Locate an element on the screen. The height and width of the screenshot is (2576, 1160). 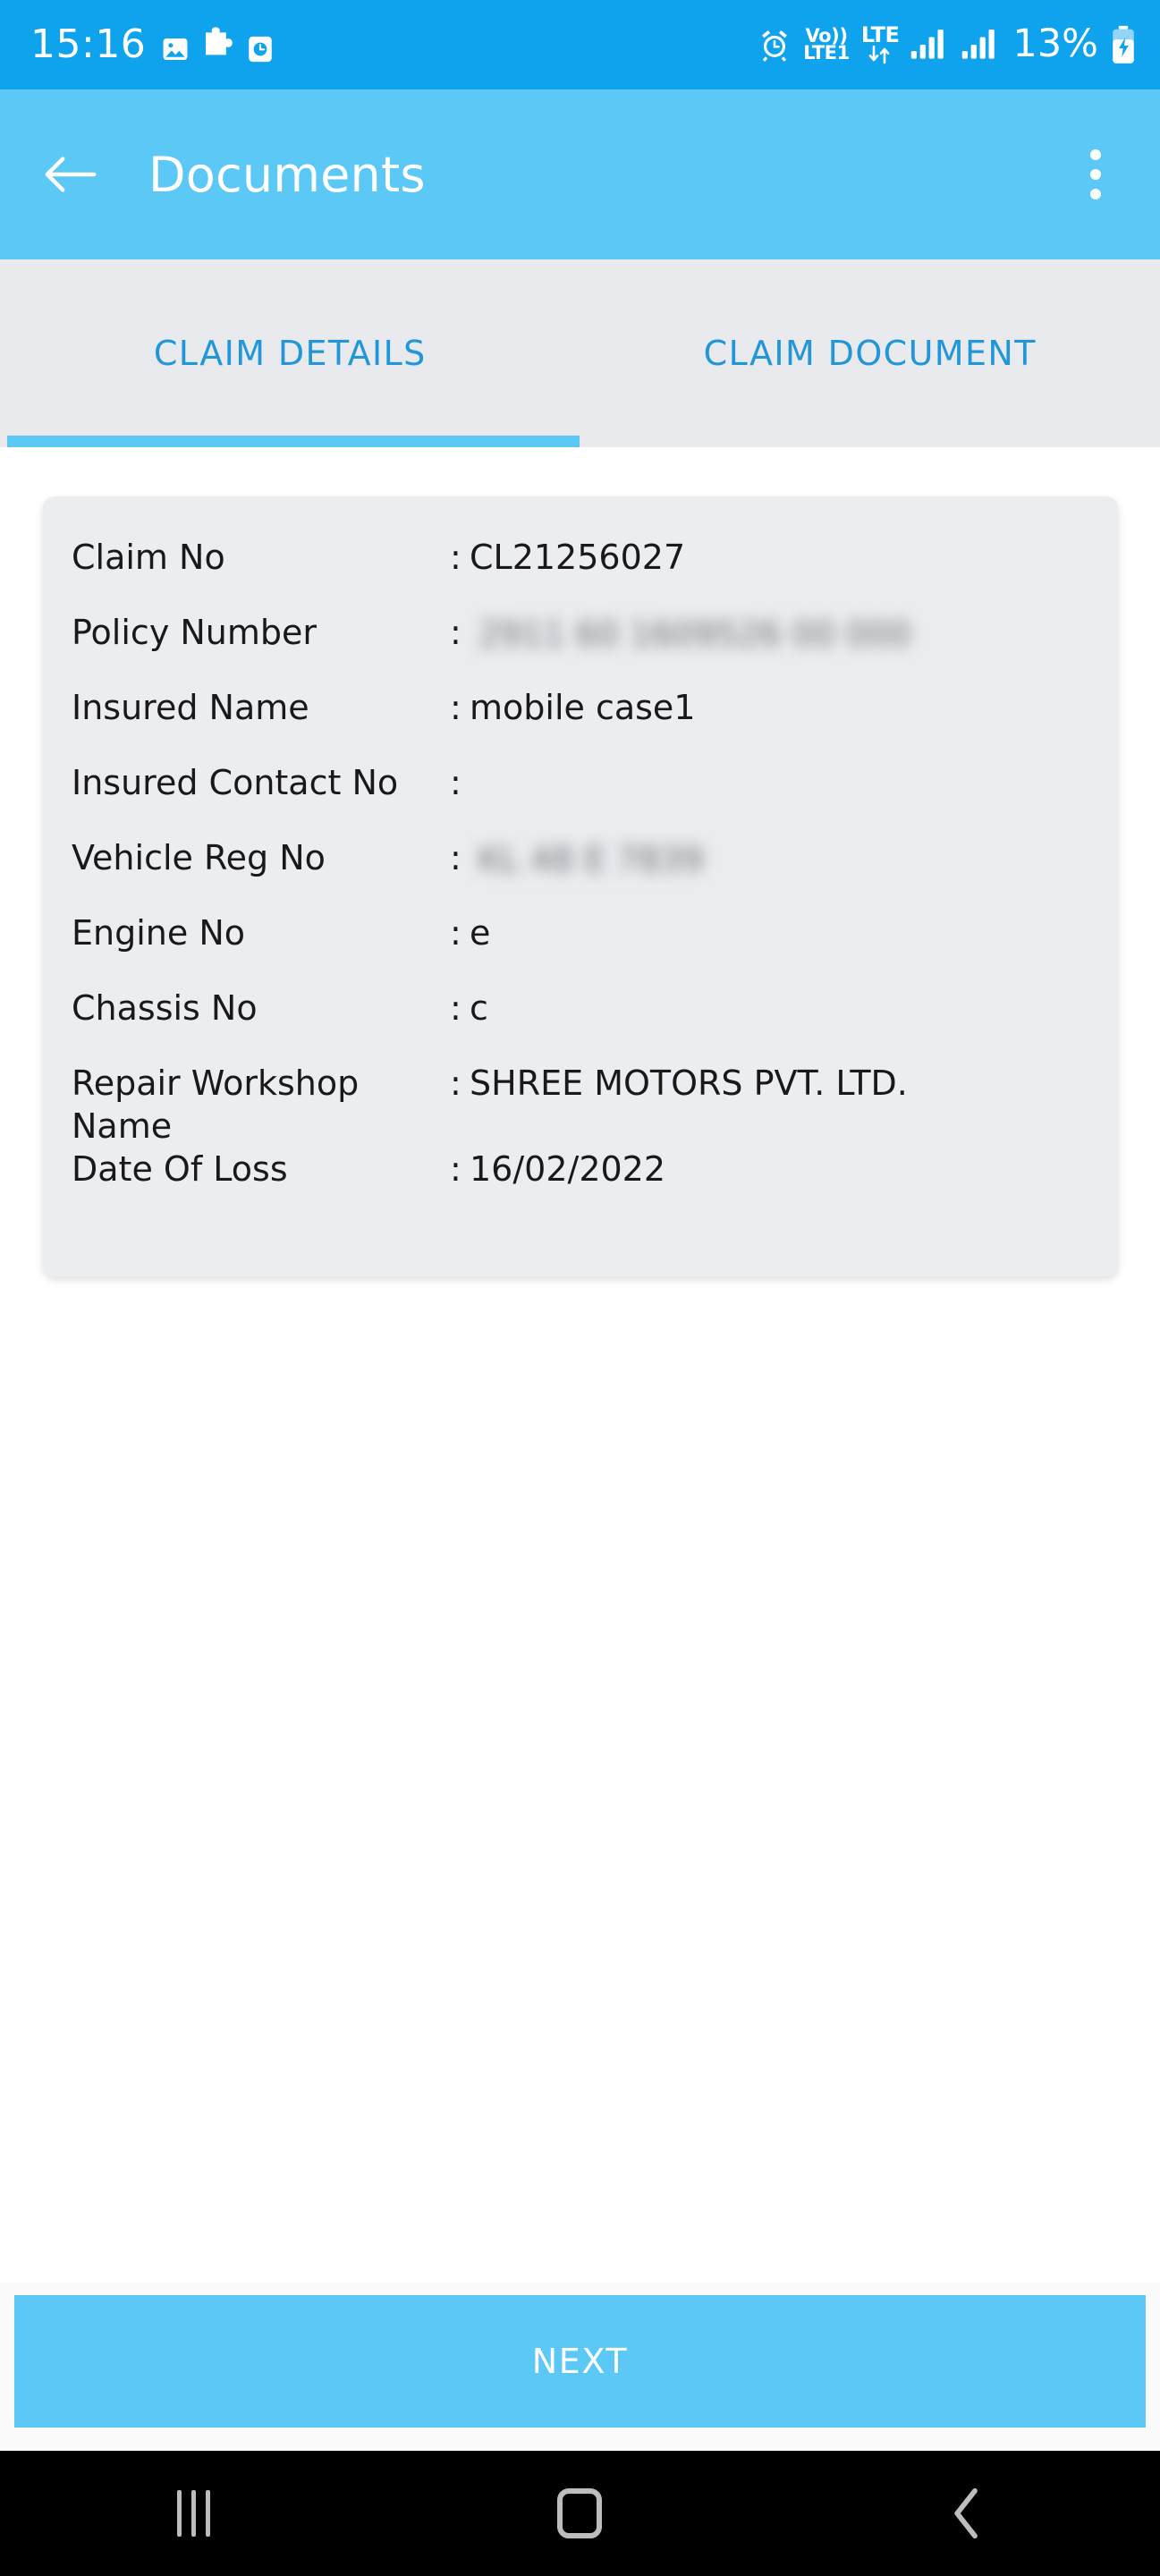
detail-label: Repair Workshop Name is located at coordinates (216, 1104).